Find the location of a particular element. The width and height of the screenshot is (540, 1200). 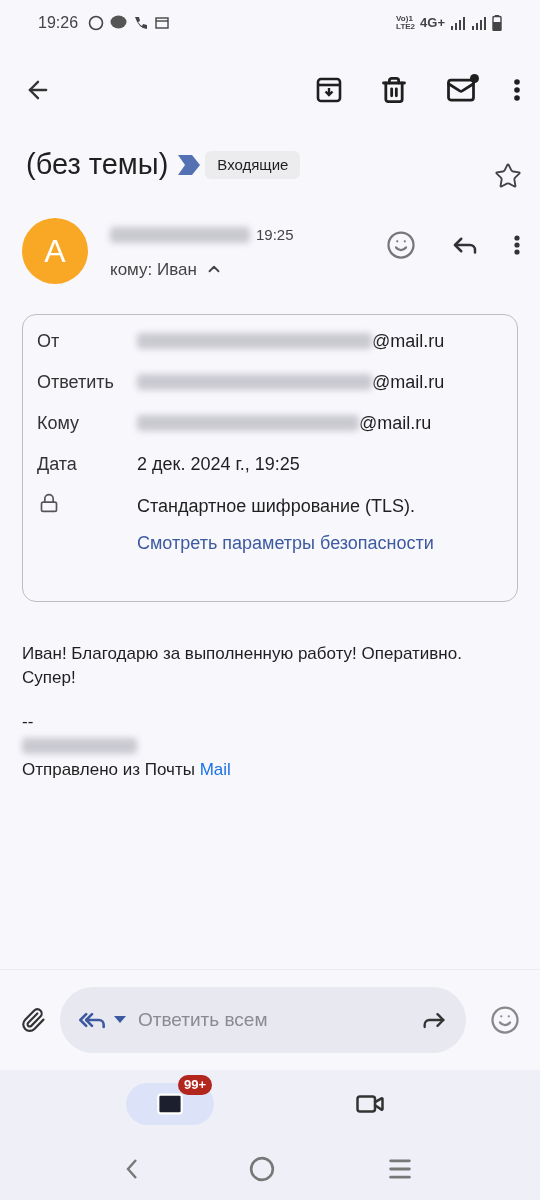

message-body: Иван! Благодарю за выполненную работу! Оперативно. Супер! is located at coordinates (242, 666).